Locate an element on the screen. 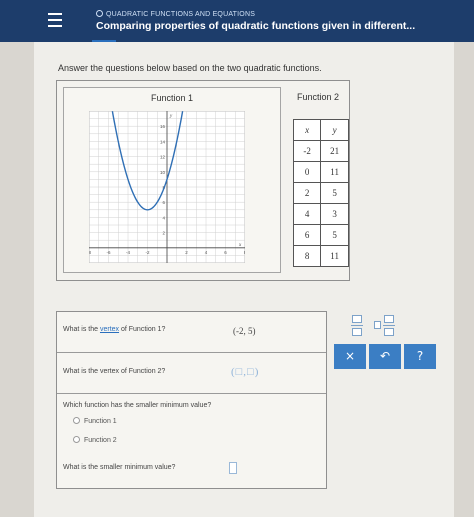 This screenshot has height=517, width=474. option-1-label: Function 1 is located at coordinates (100, 421).